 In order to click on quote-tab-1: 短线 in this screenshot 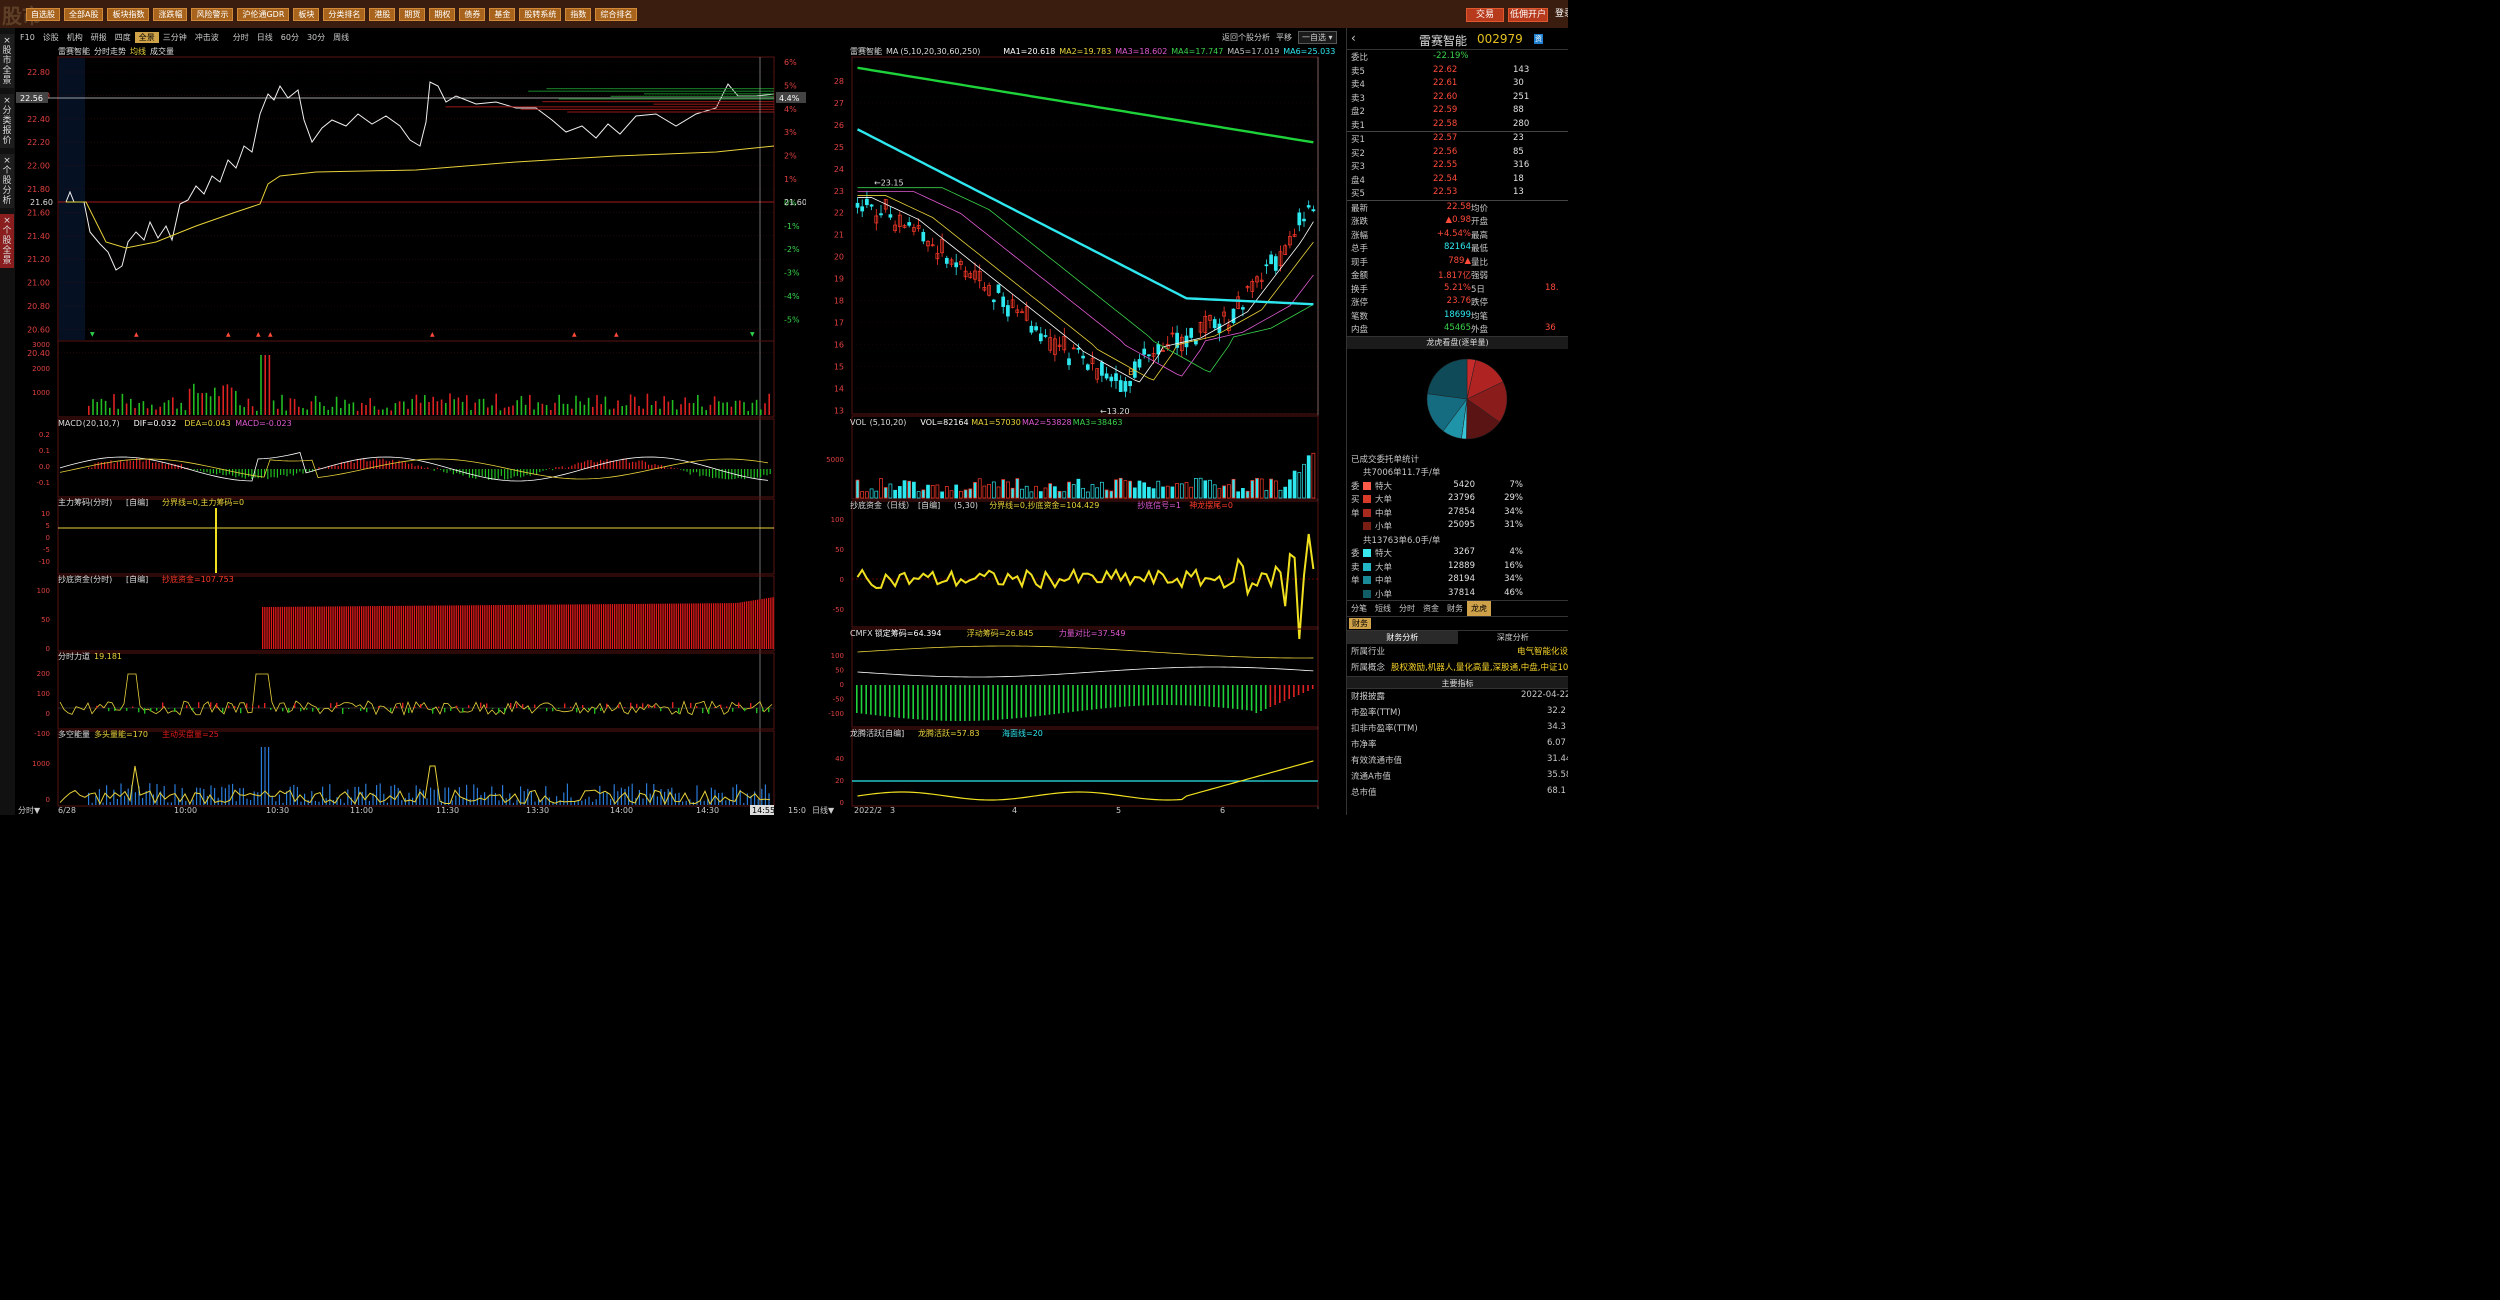, I will do `click(1383, 608)`.